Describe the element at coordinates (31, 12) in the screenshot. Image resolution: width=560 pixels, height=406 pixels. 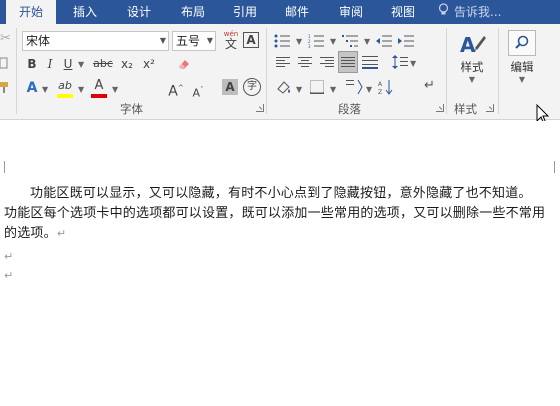
I see `tab-home: 开始` at that location.